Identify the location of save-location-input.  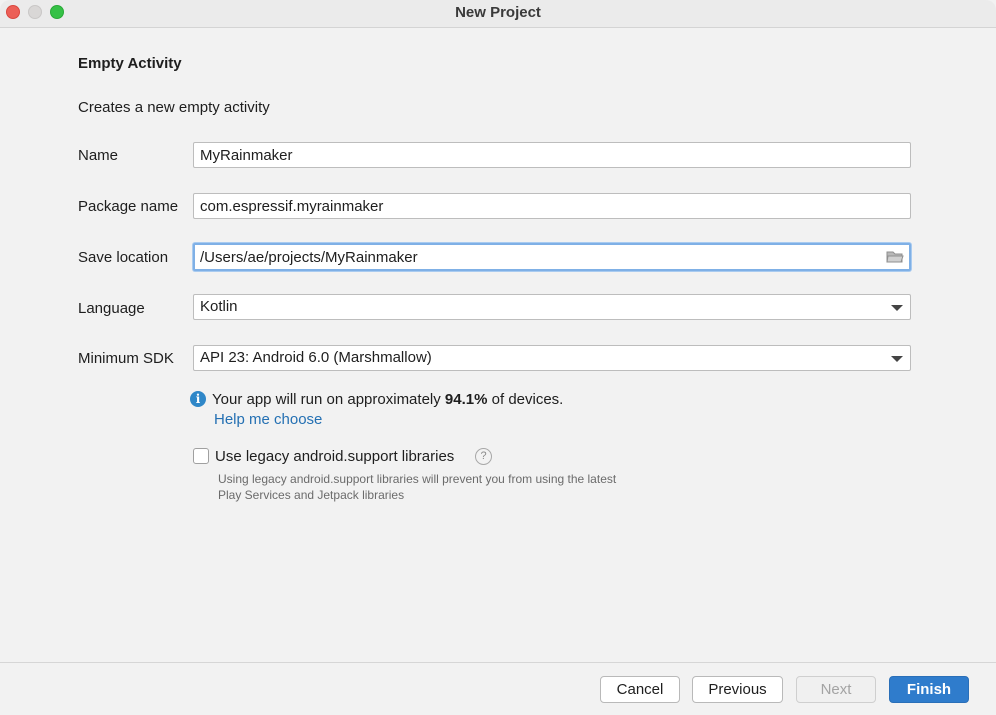
(552, 257).